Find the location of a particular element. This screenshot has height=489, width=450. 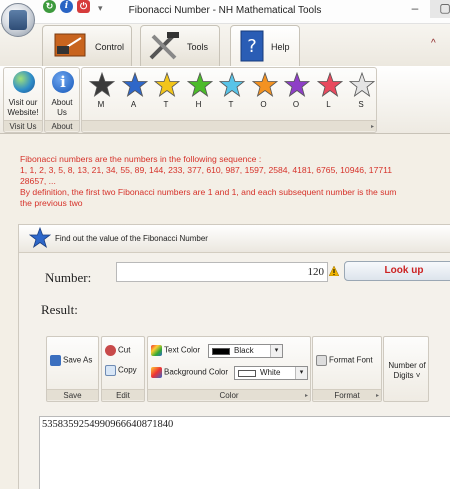

math-star-button-4: H is located at coordinates (199, 90).